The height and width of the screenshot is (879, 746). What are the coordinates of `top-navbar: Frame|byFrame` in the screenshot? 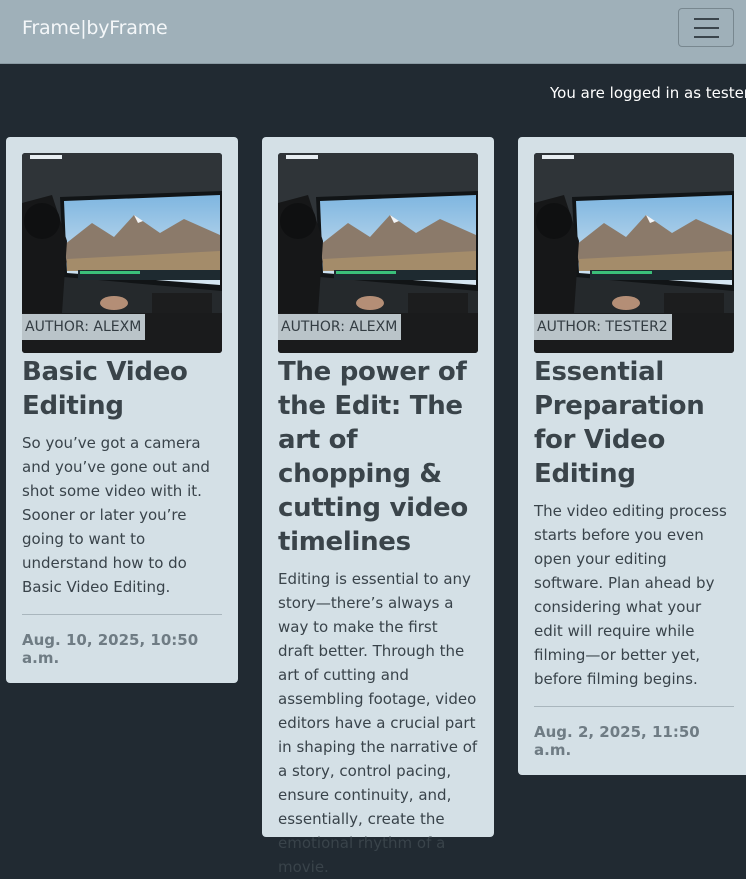 It's located at (373, 32).